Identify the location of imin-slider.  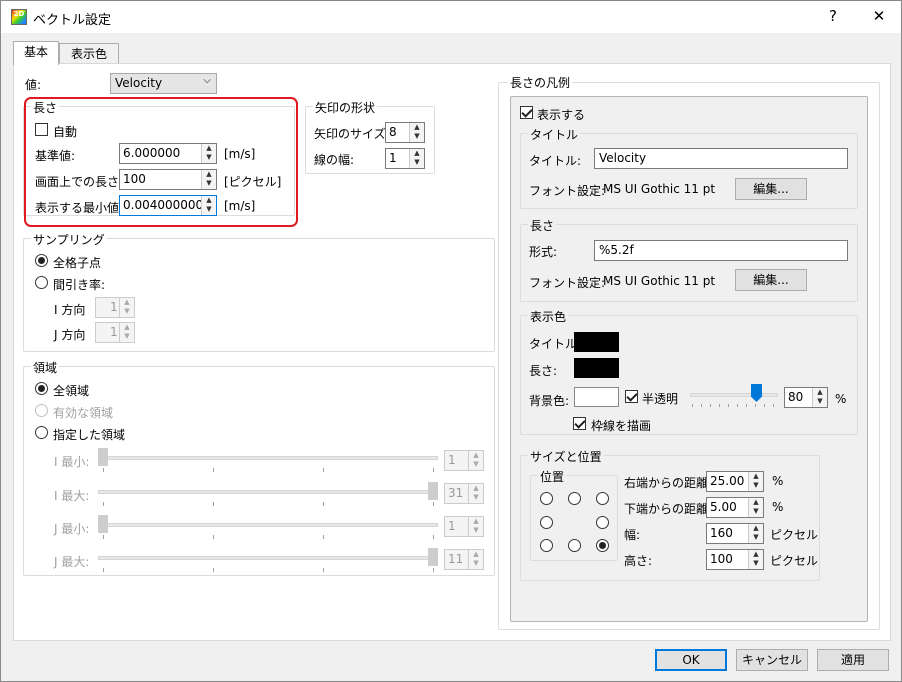
(268, 458).